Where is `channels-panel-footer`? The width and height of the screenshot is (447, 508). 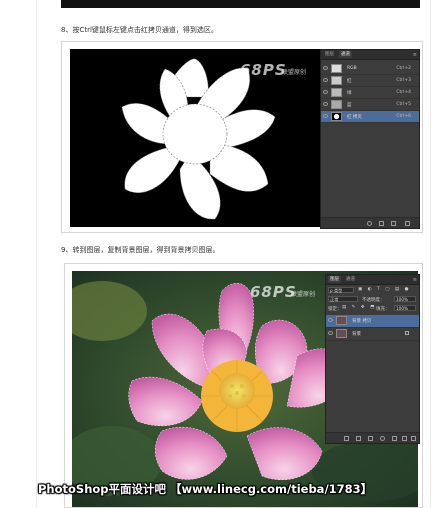
channels-panel-footer is located at coordinates (370, 222).